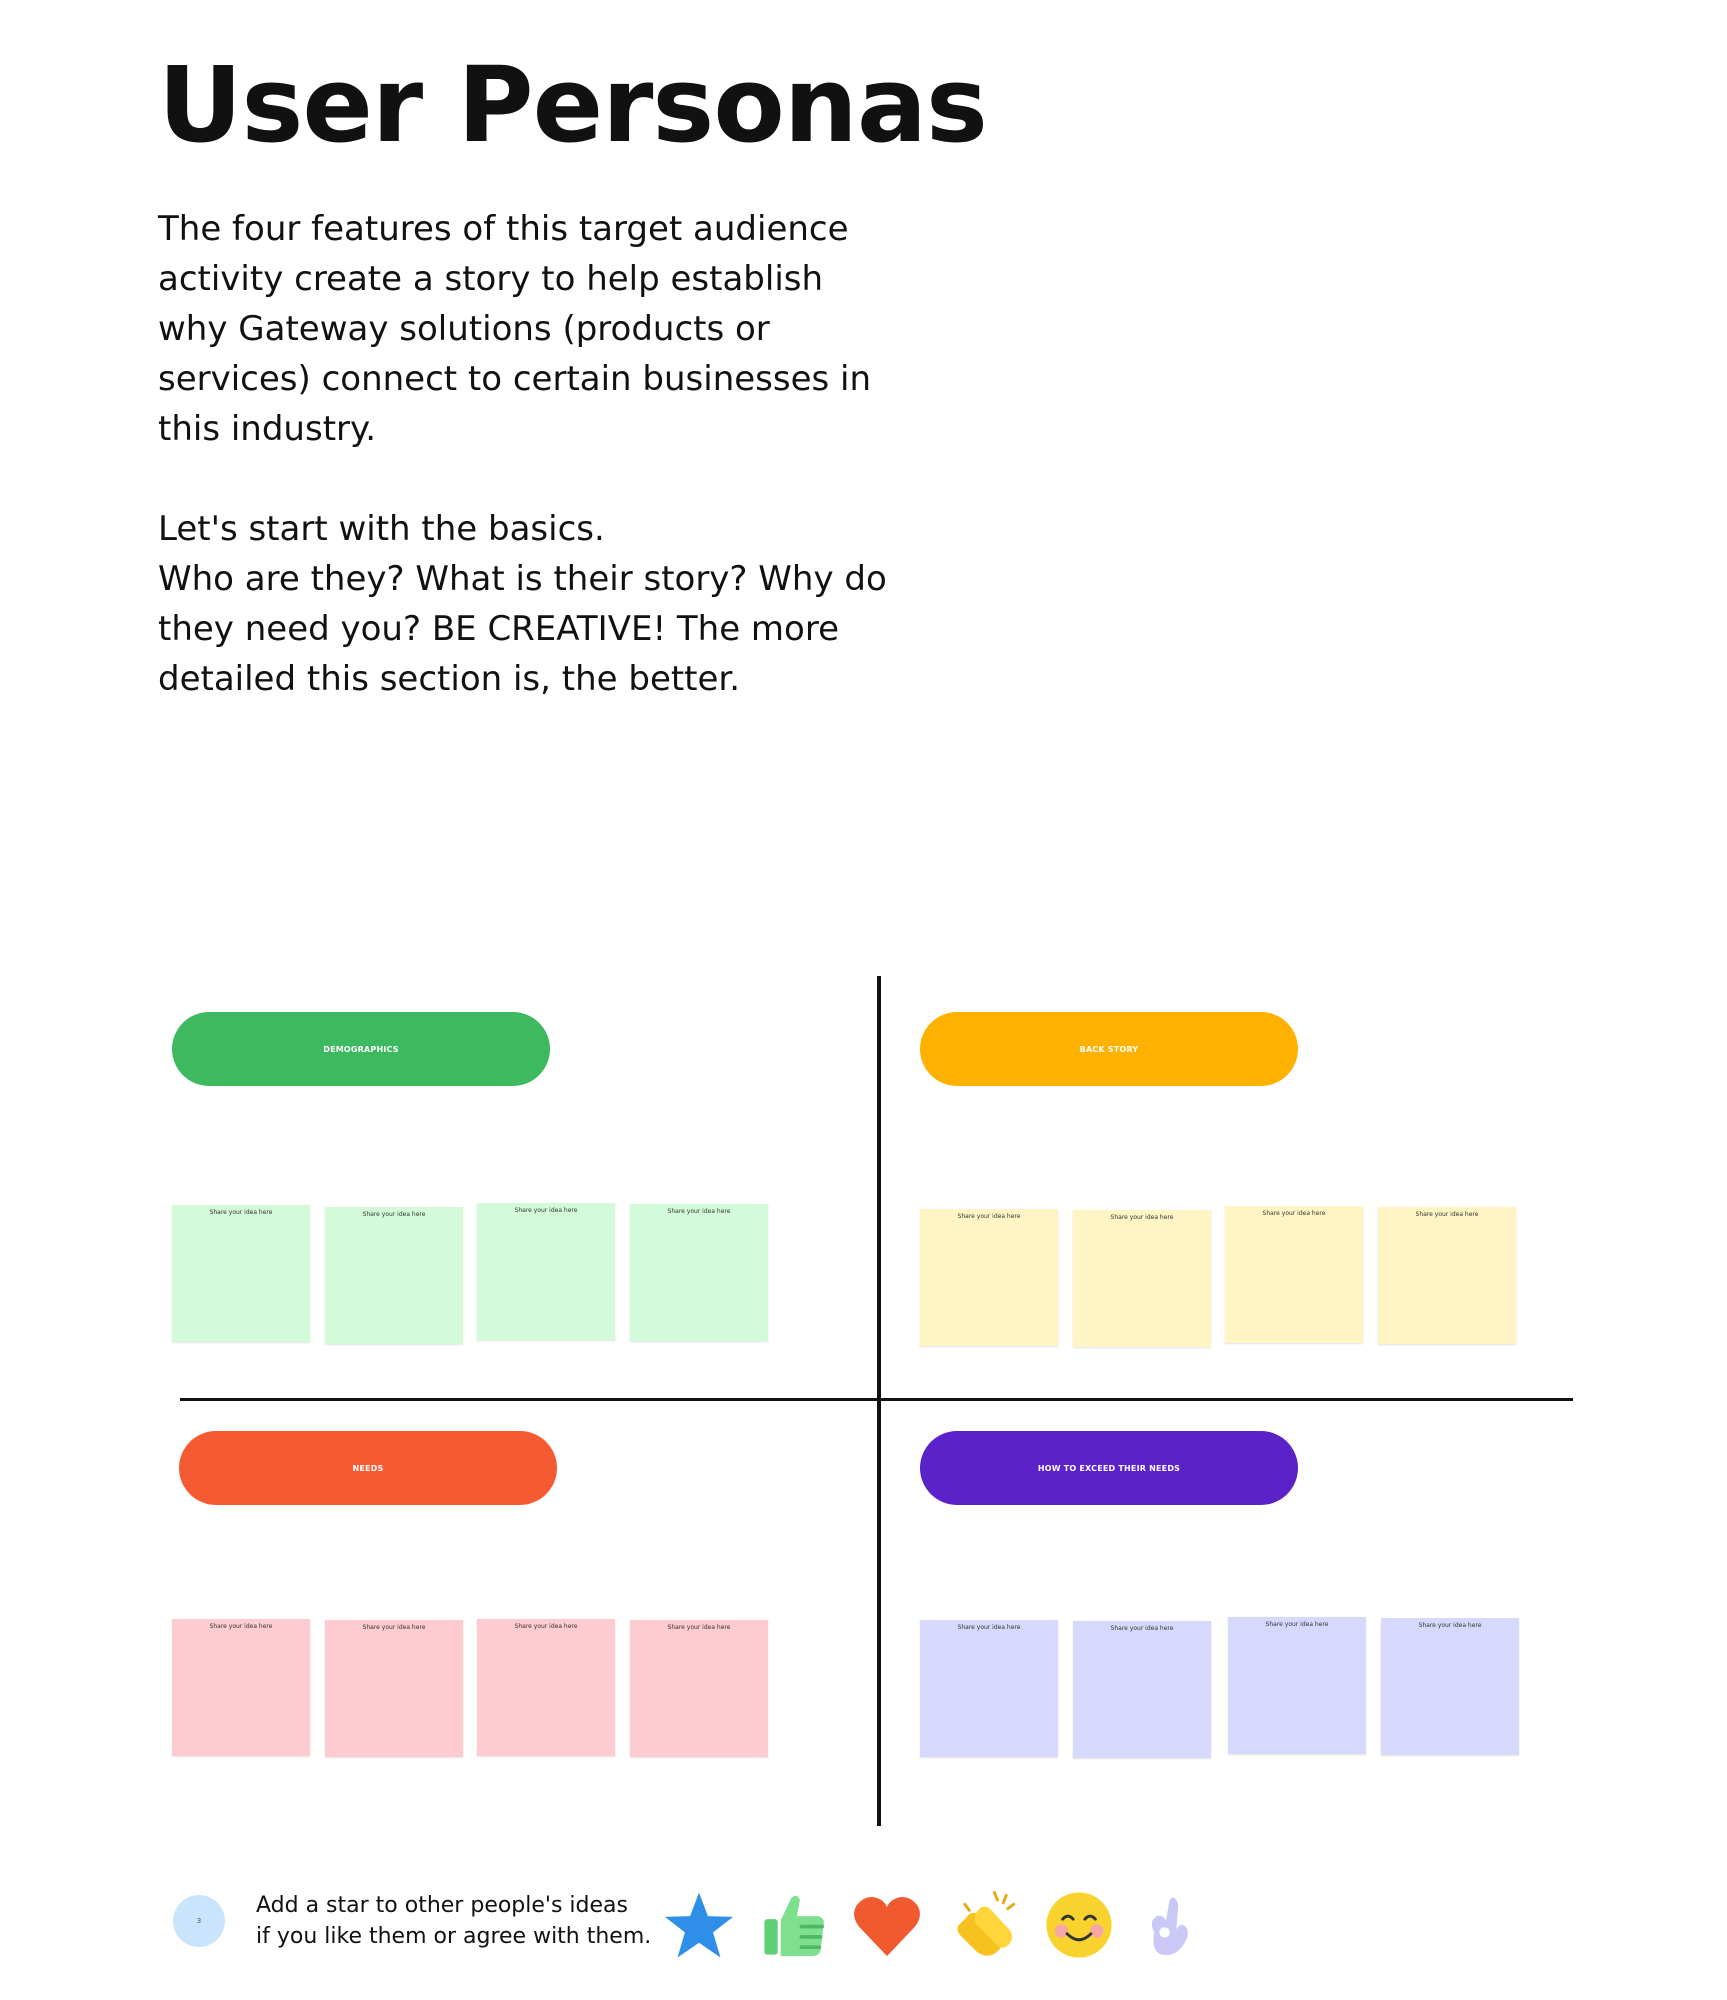 The image size is (1727, 2000). What do you see at coordinates (1079, 1925) in the screenshot?
I see `smiling-face-icon` at bounding box center [1079, 1925].